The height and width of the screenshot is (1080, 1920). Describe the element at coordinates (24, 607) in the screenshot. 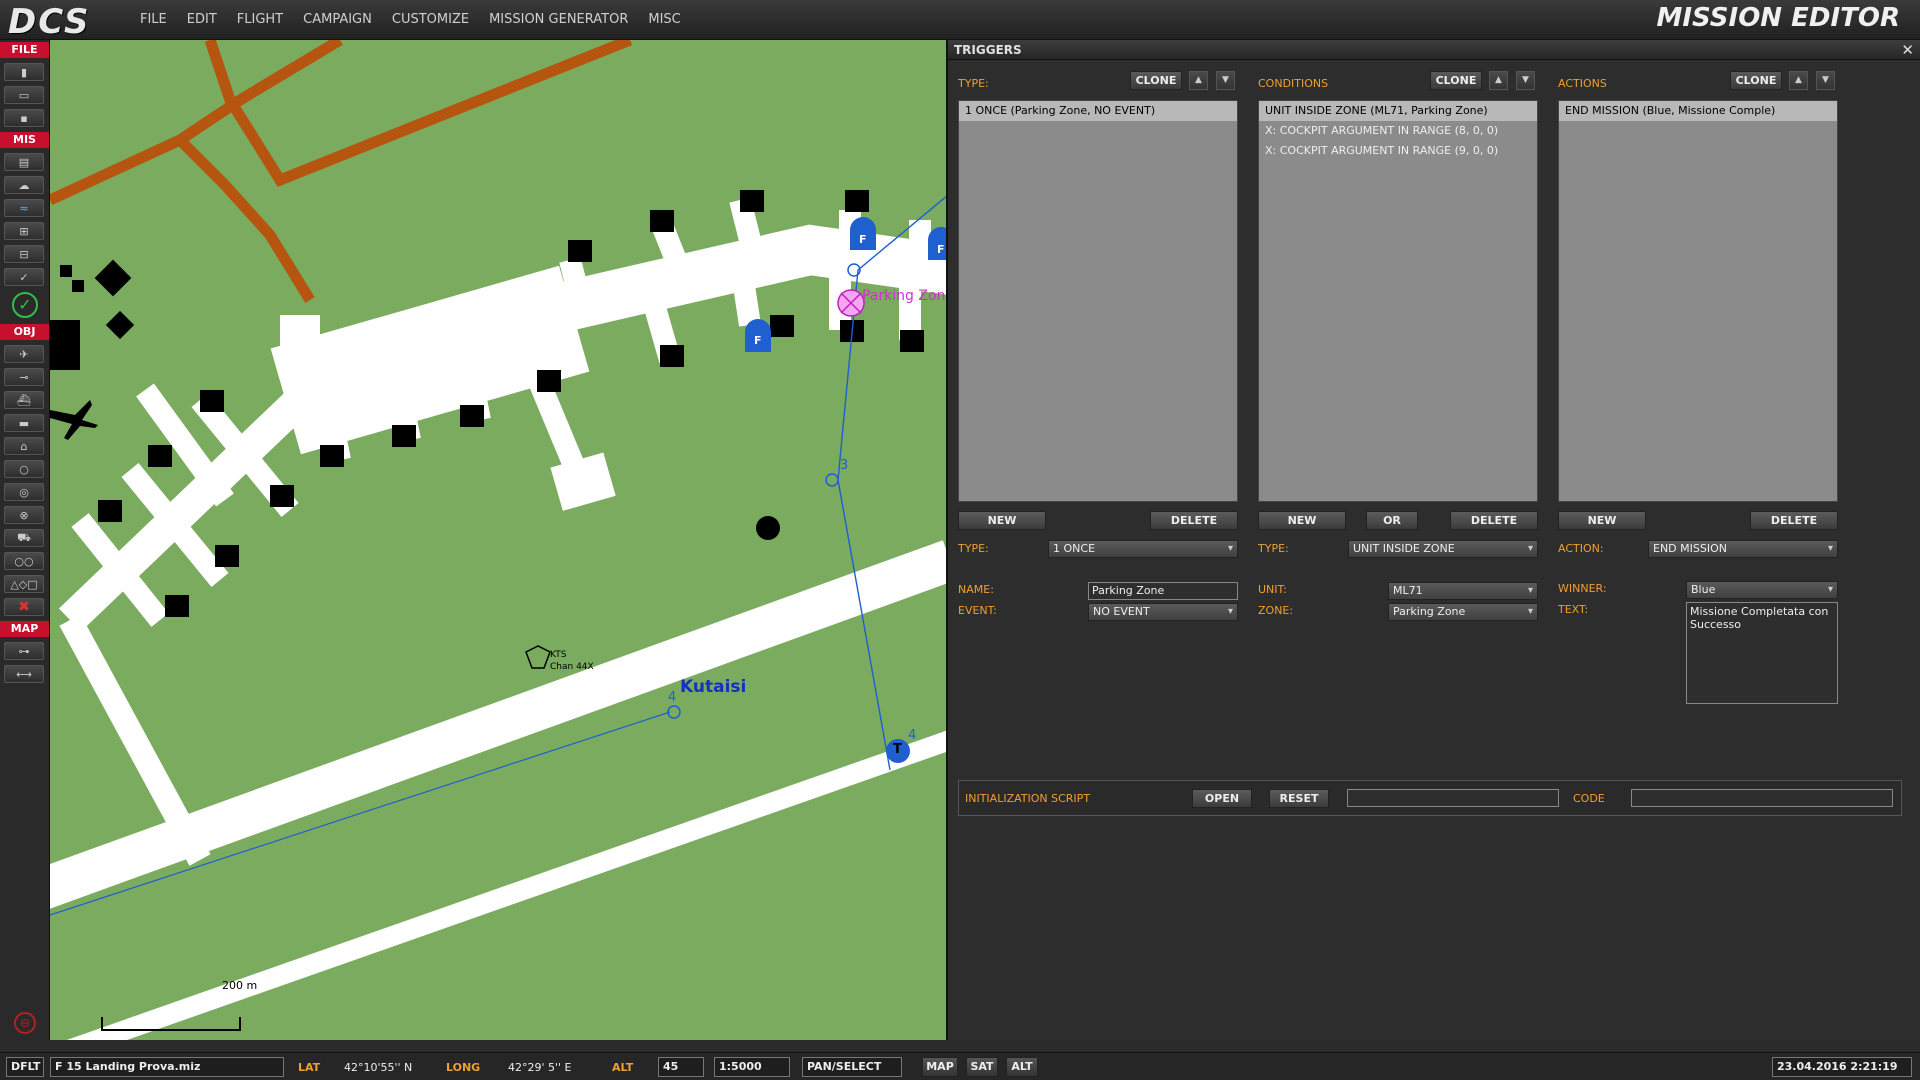

I see `delete-icon: ✖` at that location.